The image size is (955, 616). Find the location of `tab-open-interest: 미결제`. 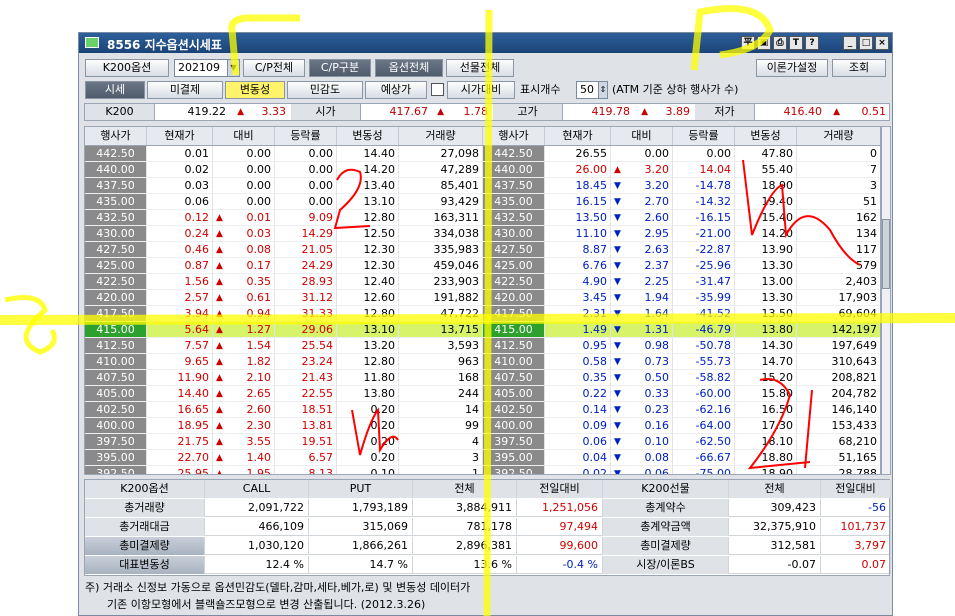

tab-open-interest: 미결제 is located at coordinates (185, 90).